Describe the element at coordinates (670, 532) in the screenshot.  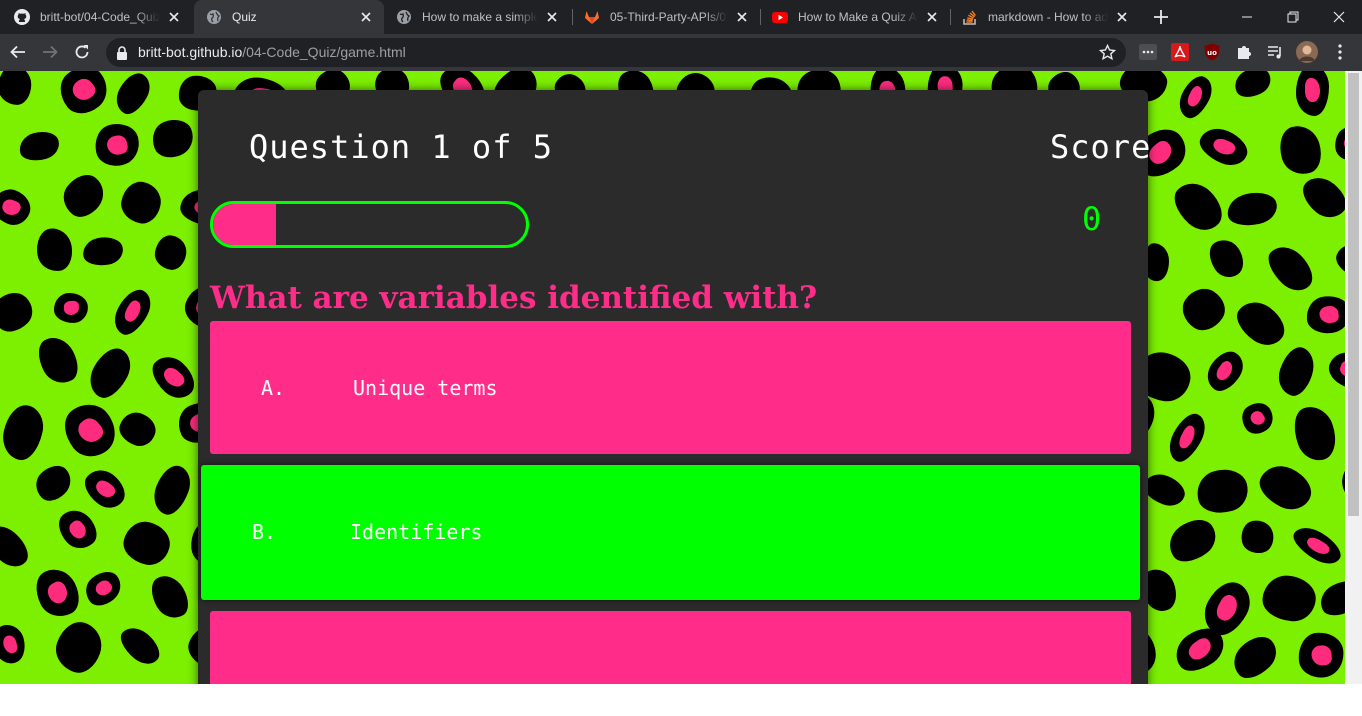
I see `choice-b: B. Identifiers` at that location.